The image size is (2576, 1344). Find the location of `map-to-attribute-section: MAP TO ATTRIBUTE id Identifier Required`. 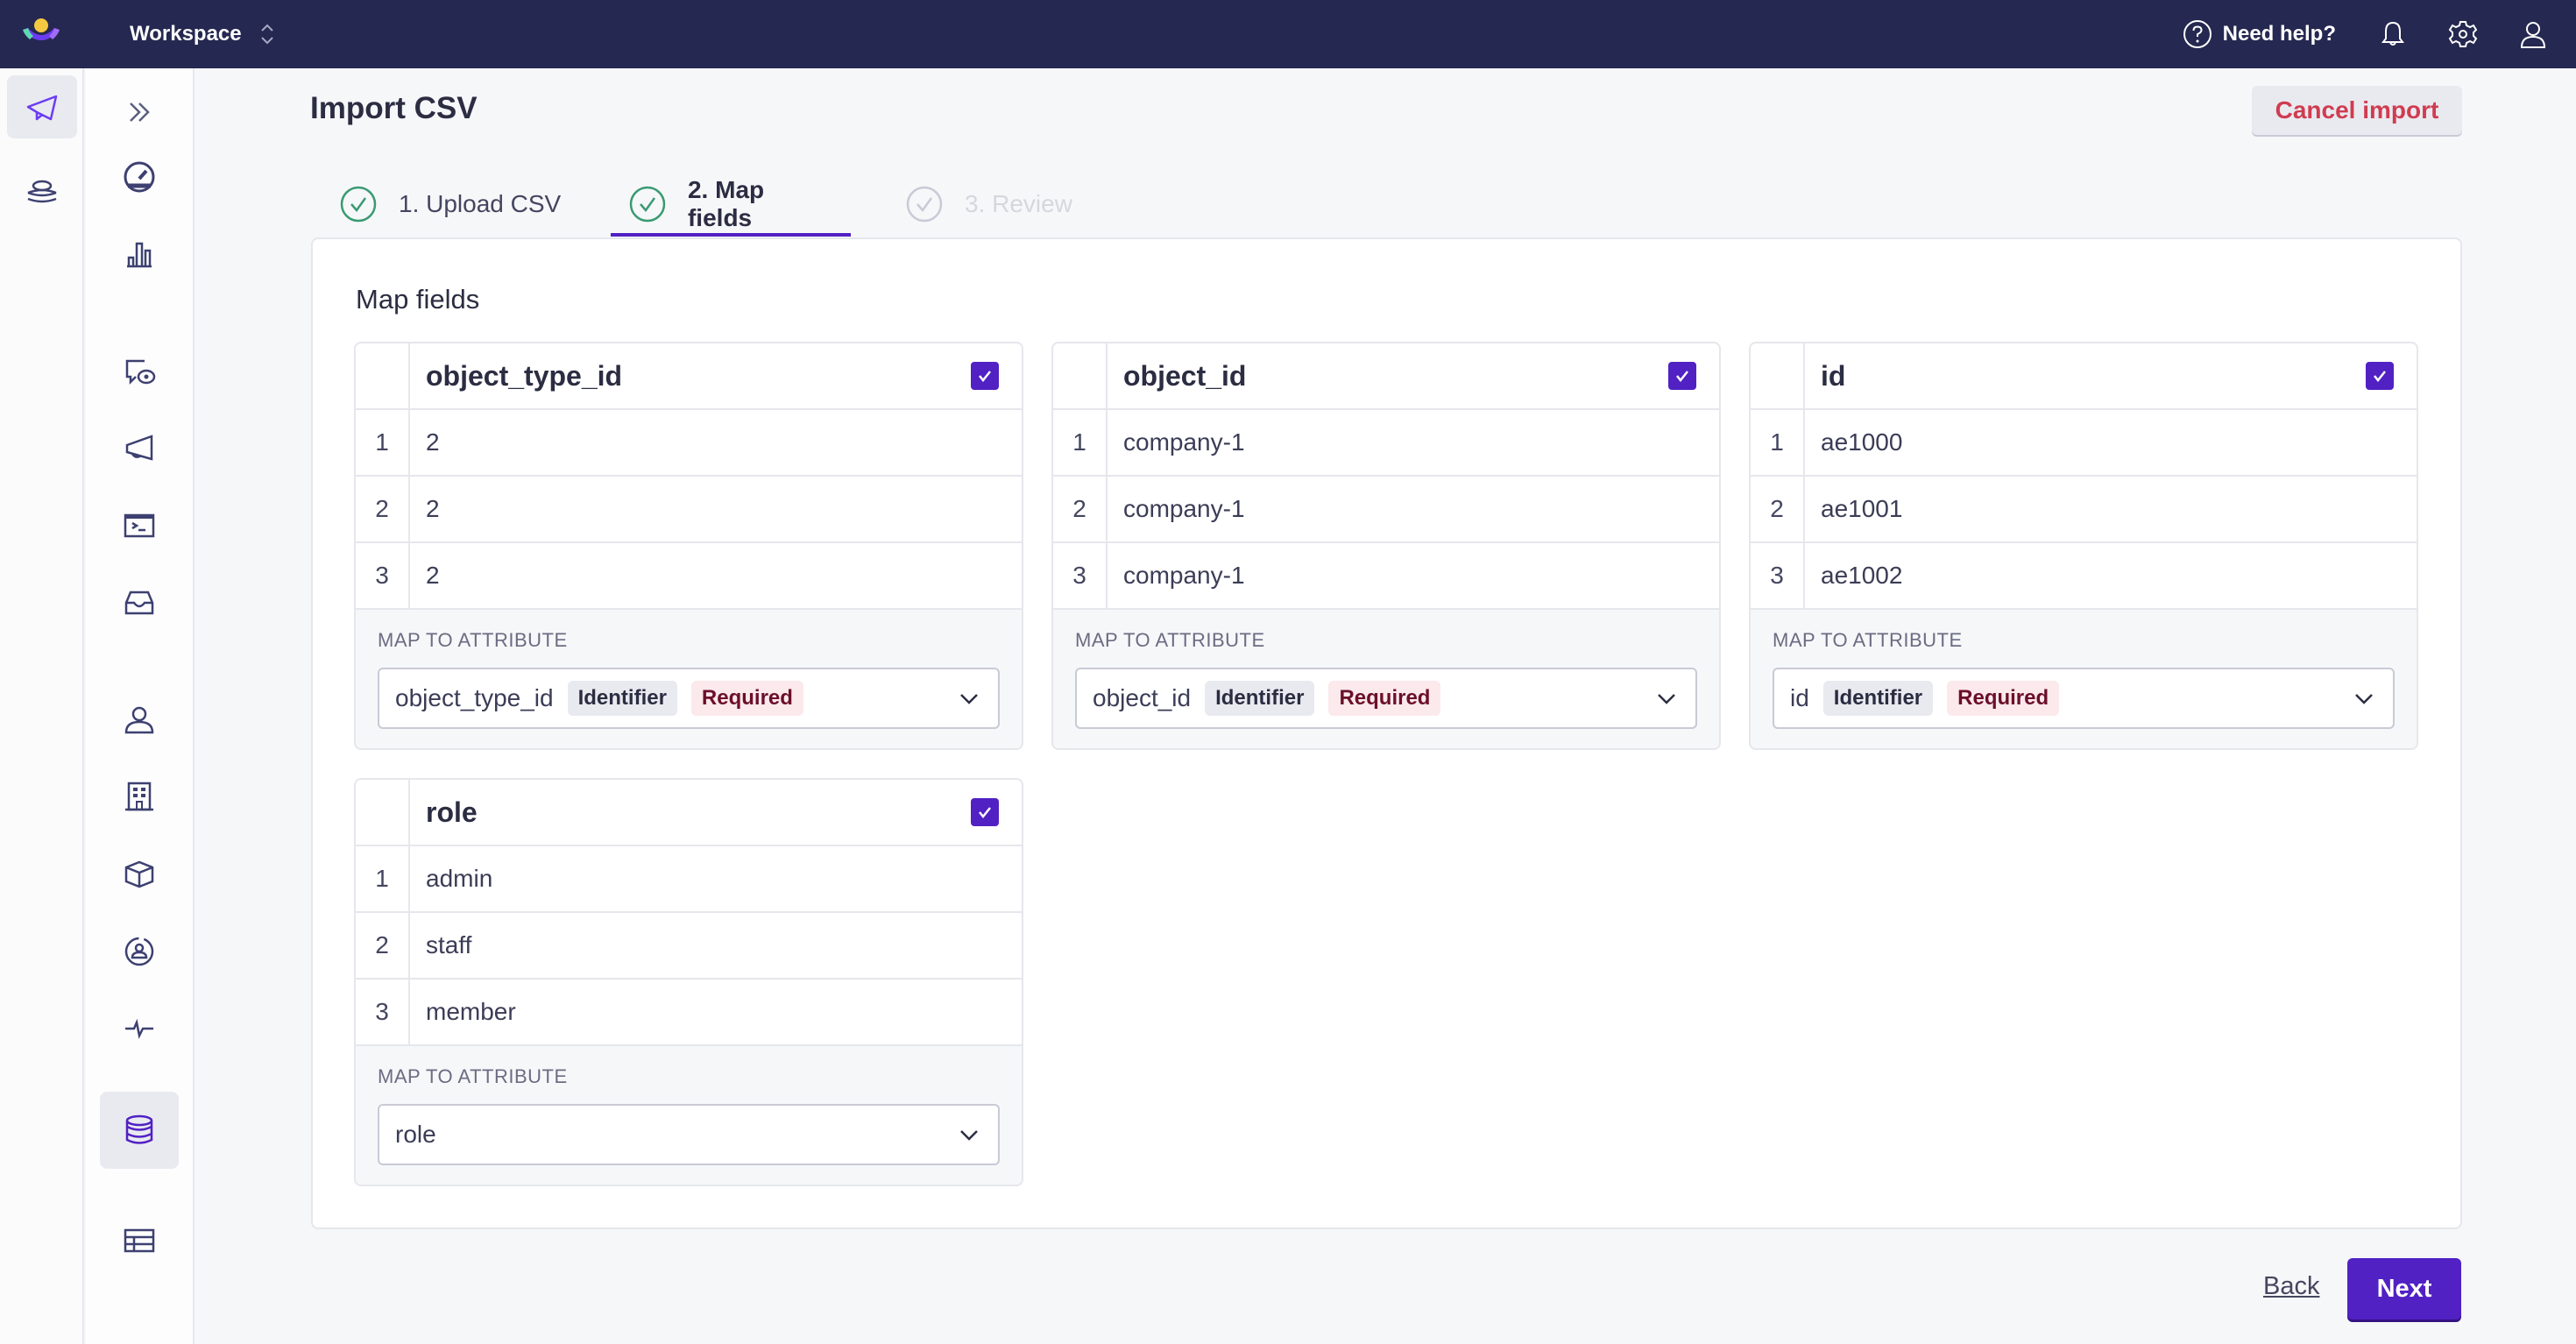

map-to-attribute-section: MAP TO ATTRIBUTE id Identifier Required is located at coordinates (2084, 679).